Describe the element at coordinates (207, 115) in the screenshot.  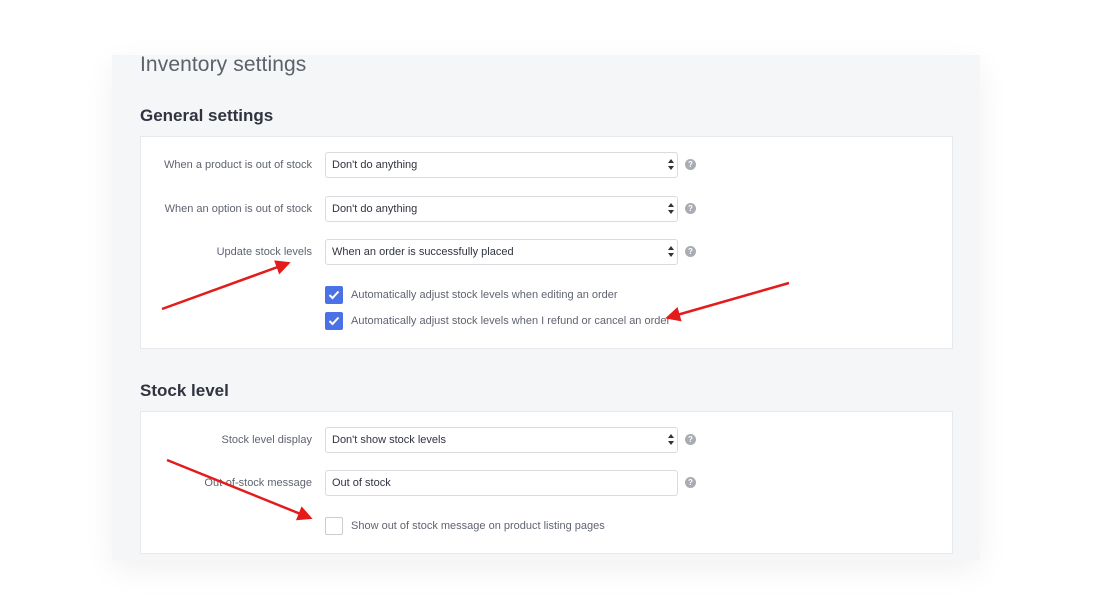
I see `section-title-general: General settings` at that location.